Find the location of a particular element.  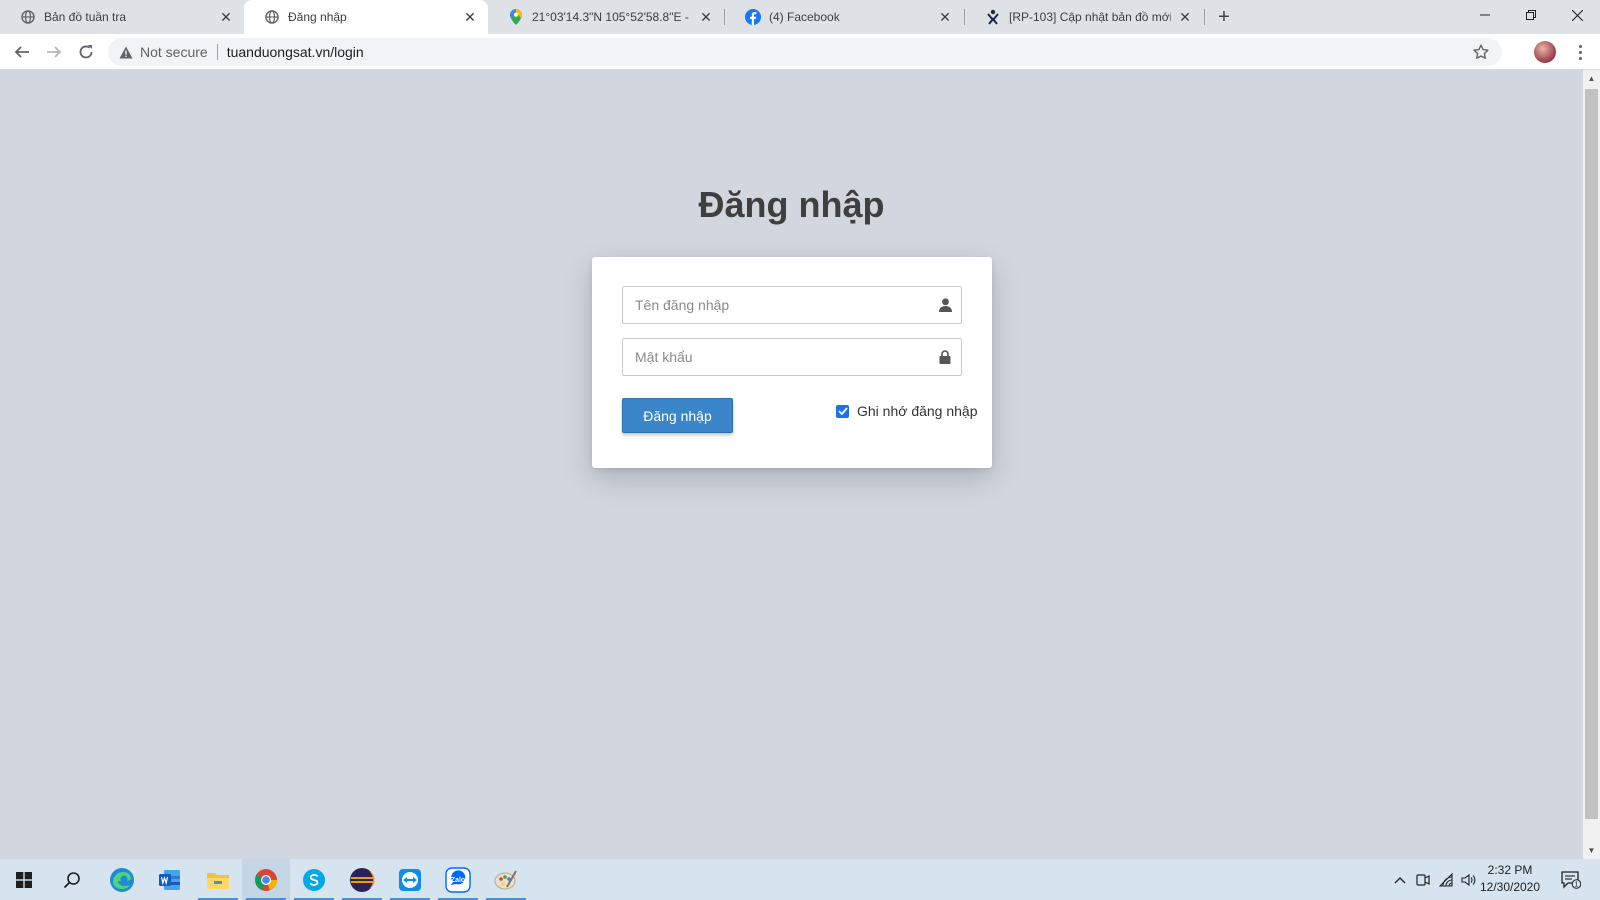

tray-app-button is located at coordinates (1423, 879).